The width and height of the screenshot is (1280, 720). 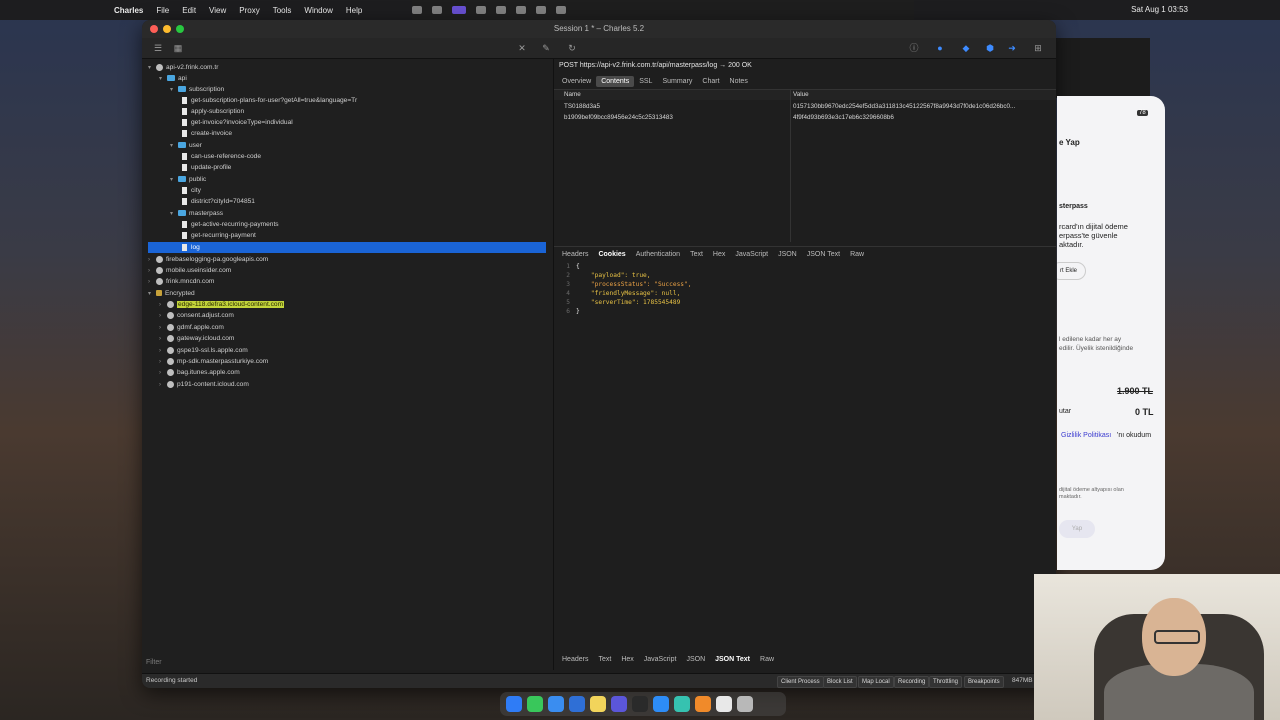 I want to click on tree-folder: ▾ subscription, so click(x=197, y=89).